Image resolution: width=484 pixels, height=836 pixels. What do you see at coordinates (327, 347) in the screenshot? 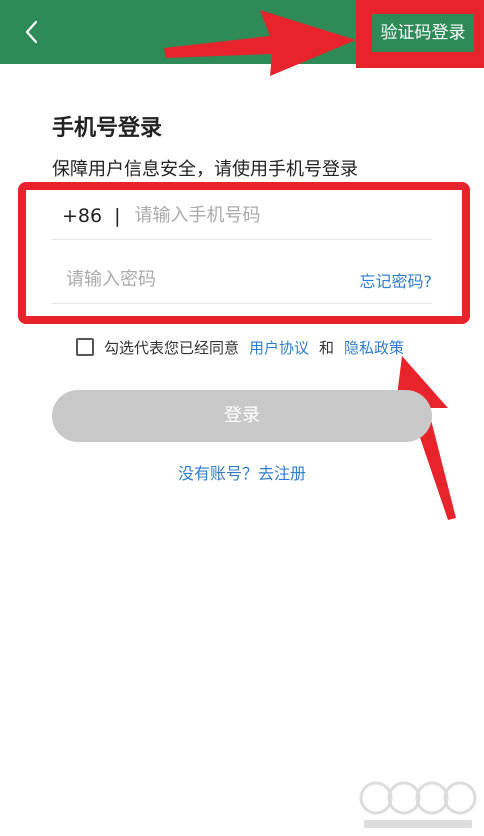
I see `and-text: 和` at bounding box center [327, 347].